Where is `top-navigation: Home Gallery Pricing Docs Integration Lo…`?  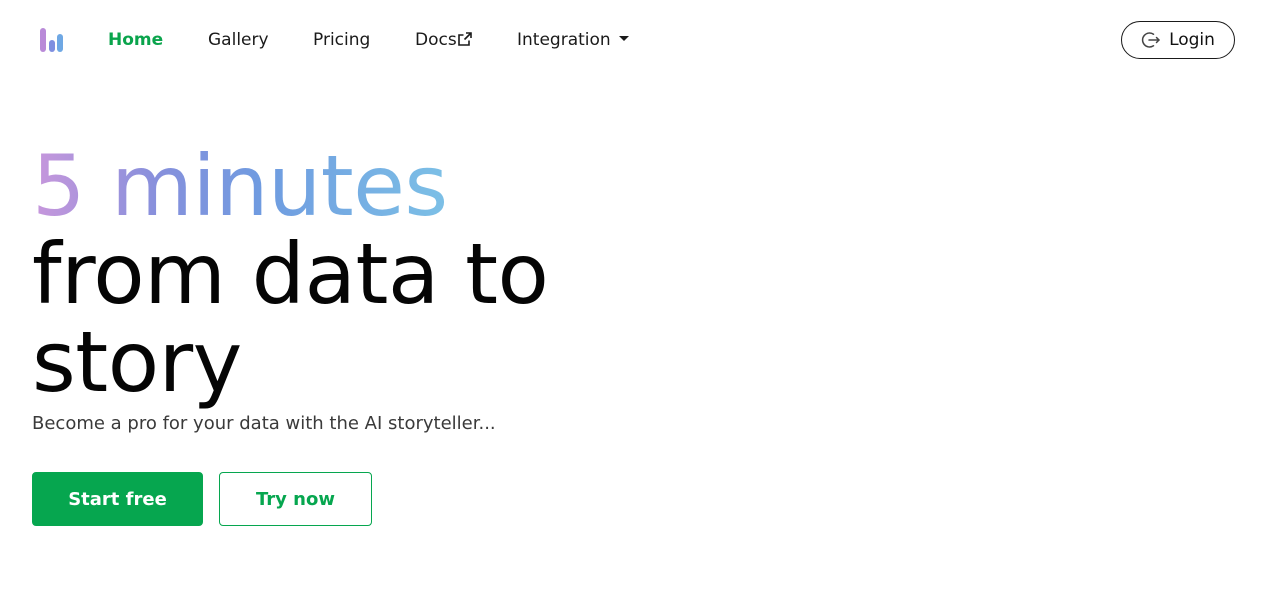
top-navigation: Home Gallery Pricing Docs Integration Lo… is located at coordinates (640, 40).